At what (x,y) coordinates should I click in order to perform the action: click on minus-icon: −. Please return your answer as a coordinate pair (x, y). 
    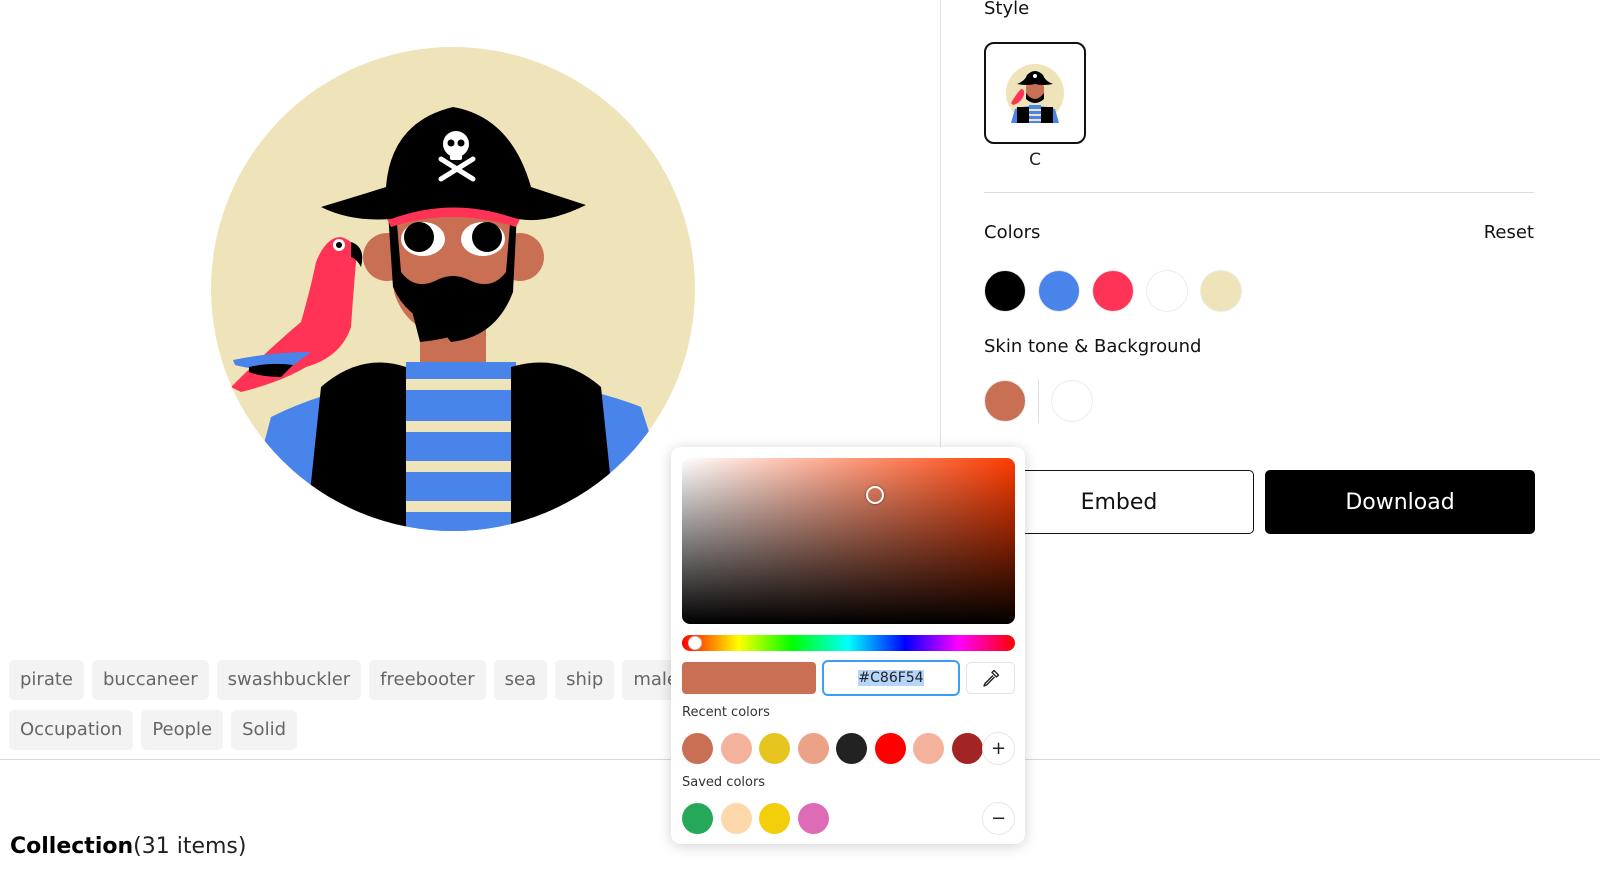
    Looking at the image, I should click on (998, 818).